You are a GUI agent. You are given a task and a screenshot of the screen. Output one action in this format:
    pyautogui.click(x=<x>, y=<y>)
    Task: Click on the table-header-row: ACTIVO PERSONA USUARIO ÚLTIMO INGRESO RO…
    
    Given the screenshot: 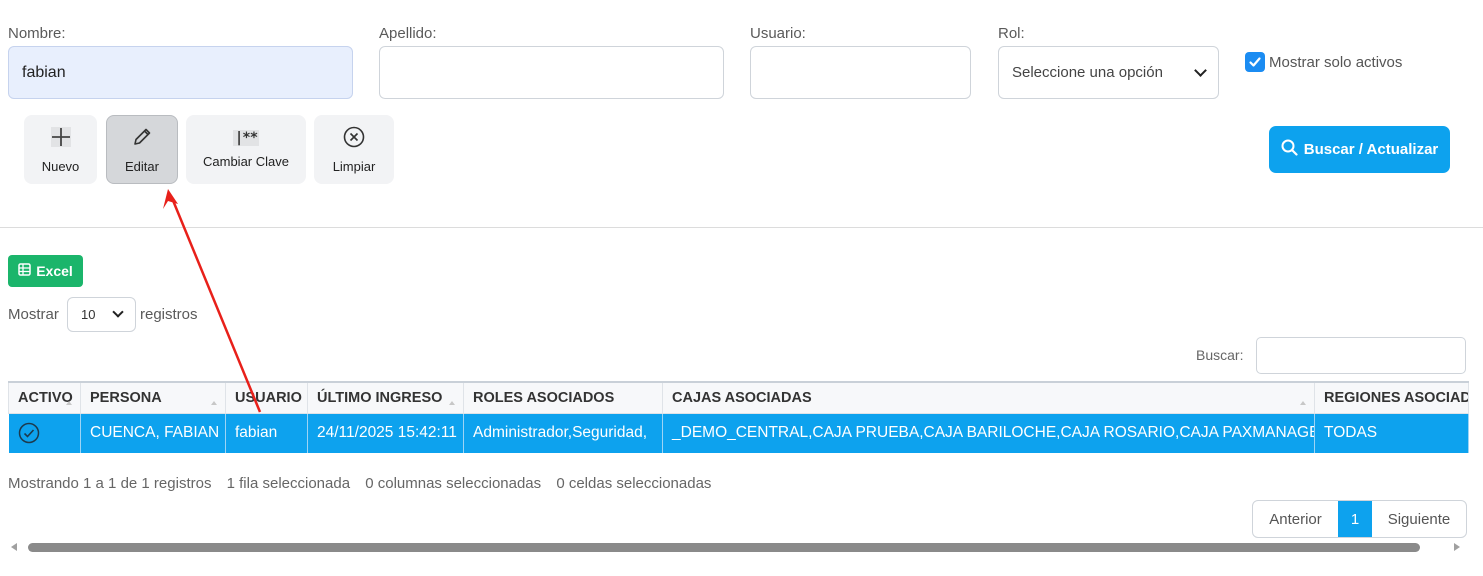 What is the action you would take?
    pyautogui.click(x=738, y=397)
    